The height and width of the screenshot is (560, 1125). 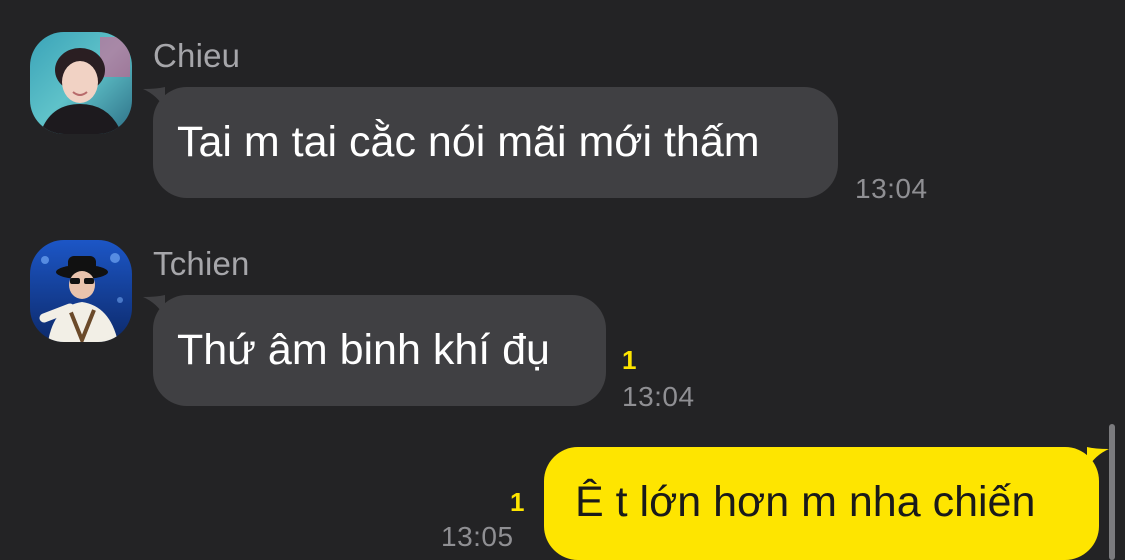 What do you see at coordinates (81, 291) in the screenshot?
I see `avatar-tchien` at bounding box center [81, 291].